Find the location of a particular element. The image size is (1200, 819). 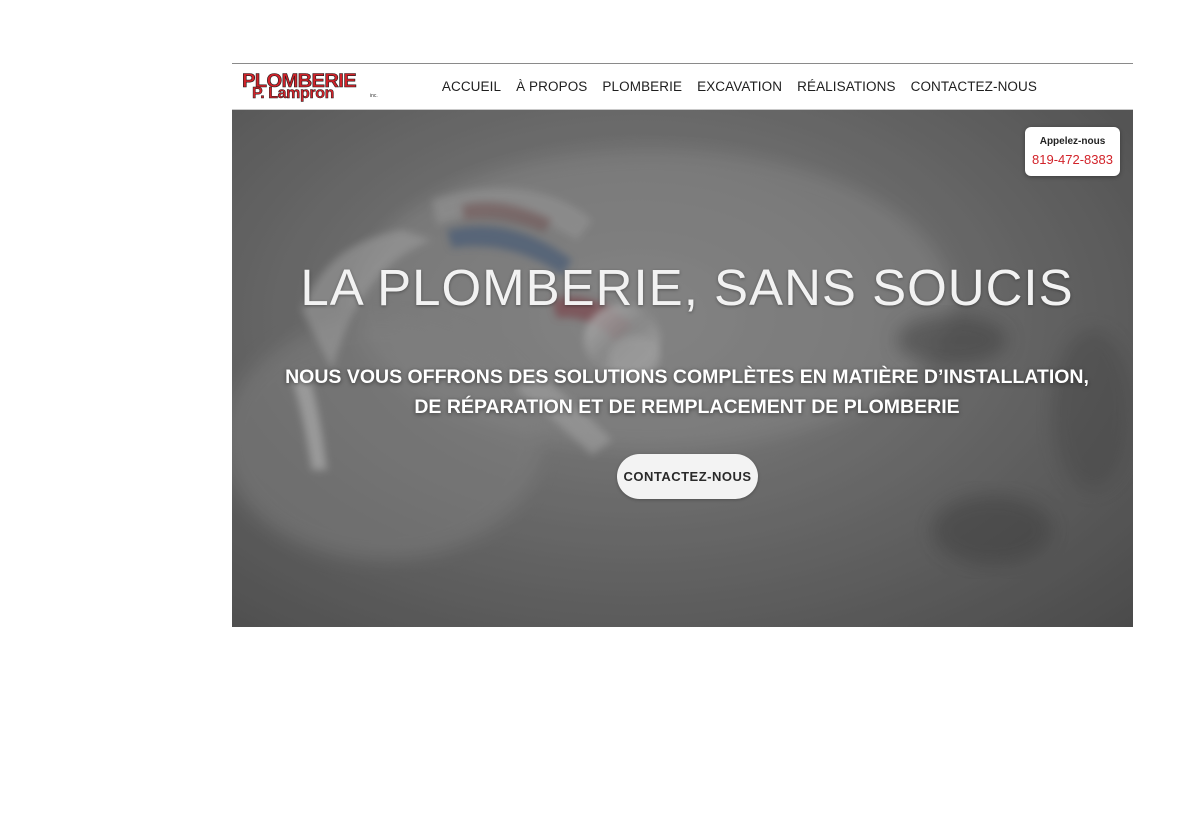

call-us-label: Appelez-nous is located at coordinates (1072, 141).